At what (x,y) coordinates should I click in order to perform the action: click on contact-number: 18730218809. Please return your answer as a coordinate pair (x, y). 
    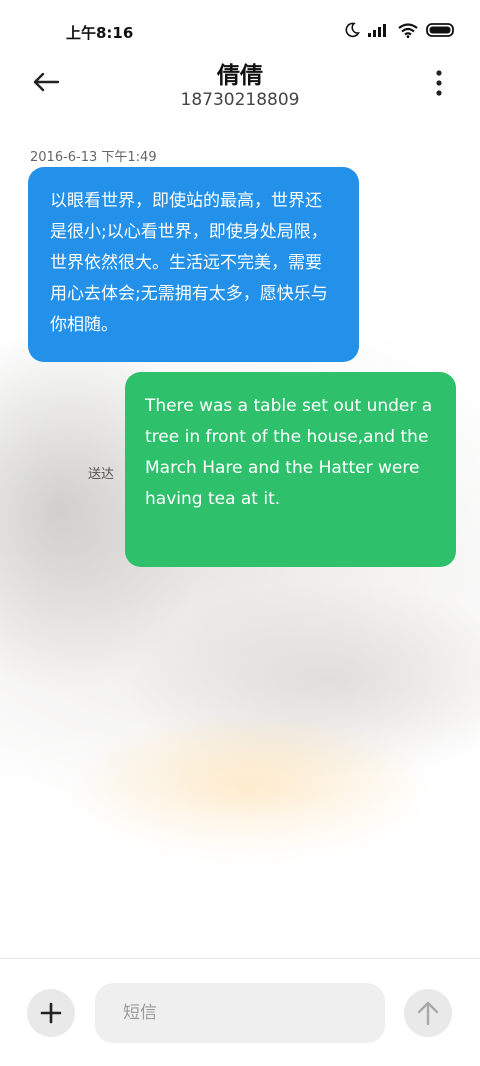
    Looking at the image, I should click on (240, 100).